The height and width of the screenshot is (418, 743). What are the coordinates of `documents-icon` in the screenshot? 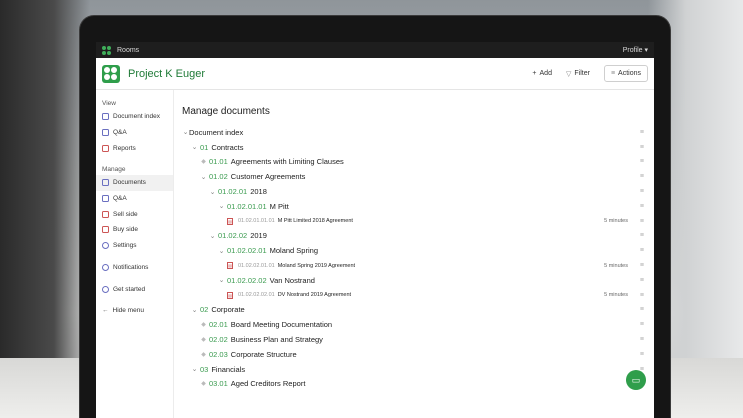 It's located at (105, 183).